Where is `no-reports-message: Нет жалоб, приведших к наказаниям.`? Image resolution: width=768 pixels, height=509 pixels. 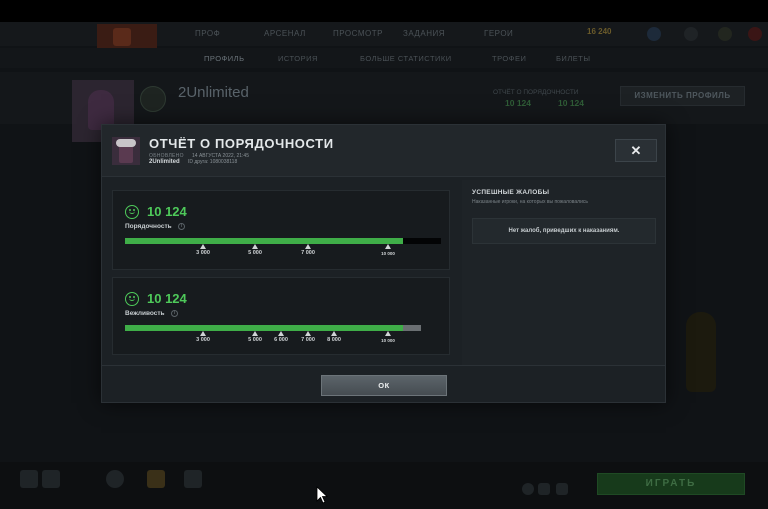 no-reports-message: Нет жалоб, приведших к наказаниям. is located at coordinates (564, 231).